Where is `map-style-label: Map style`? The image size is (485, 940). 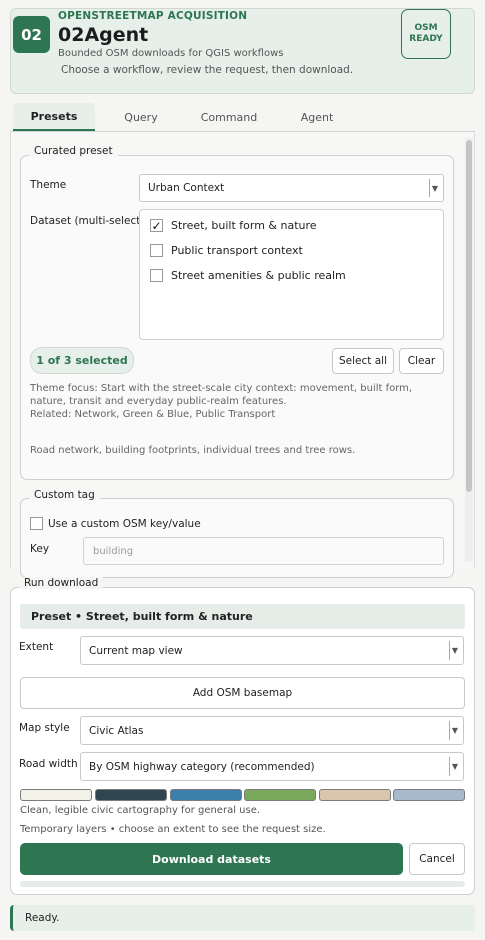 map-style-label: Map style is located at coordinates (44, 728).